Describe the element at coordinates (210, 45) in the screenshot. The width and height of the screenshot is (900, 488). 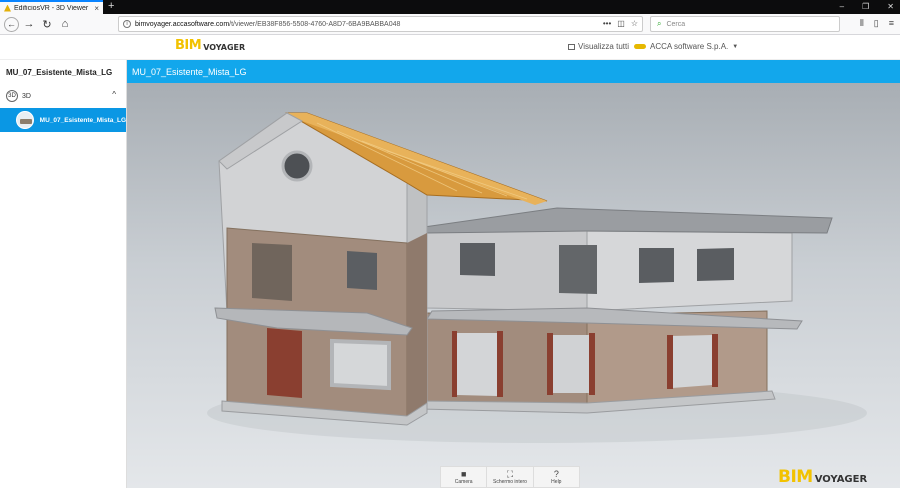
I see `bim-voyager-logo: BIM VOYAGER` at that location.